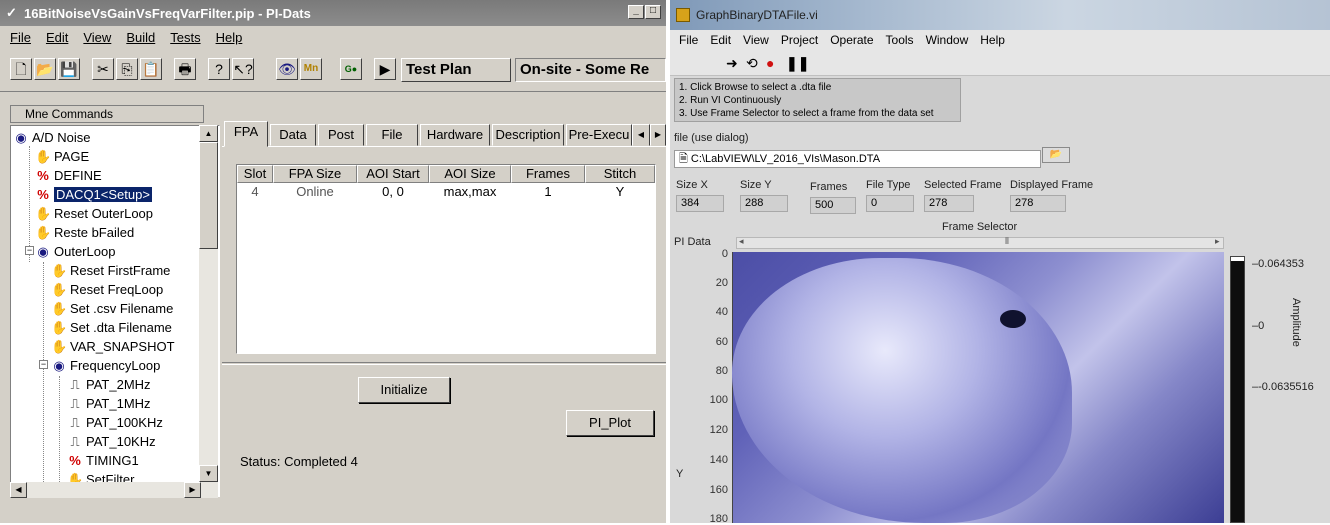  What do you see at coordinates (799, 40) in the screenshot?
I see `menu-project: Project` at bounding box center [799, 40].